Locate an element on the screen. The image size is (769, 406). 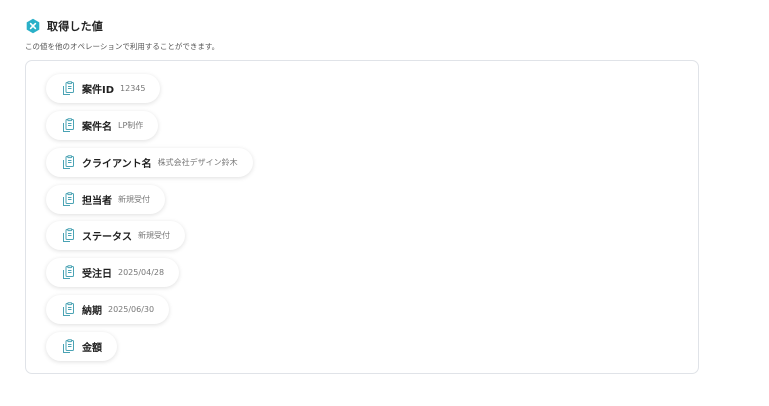
value-text: 2025/06/30 is located at coordinates (131, 309).